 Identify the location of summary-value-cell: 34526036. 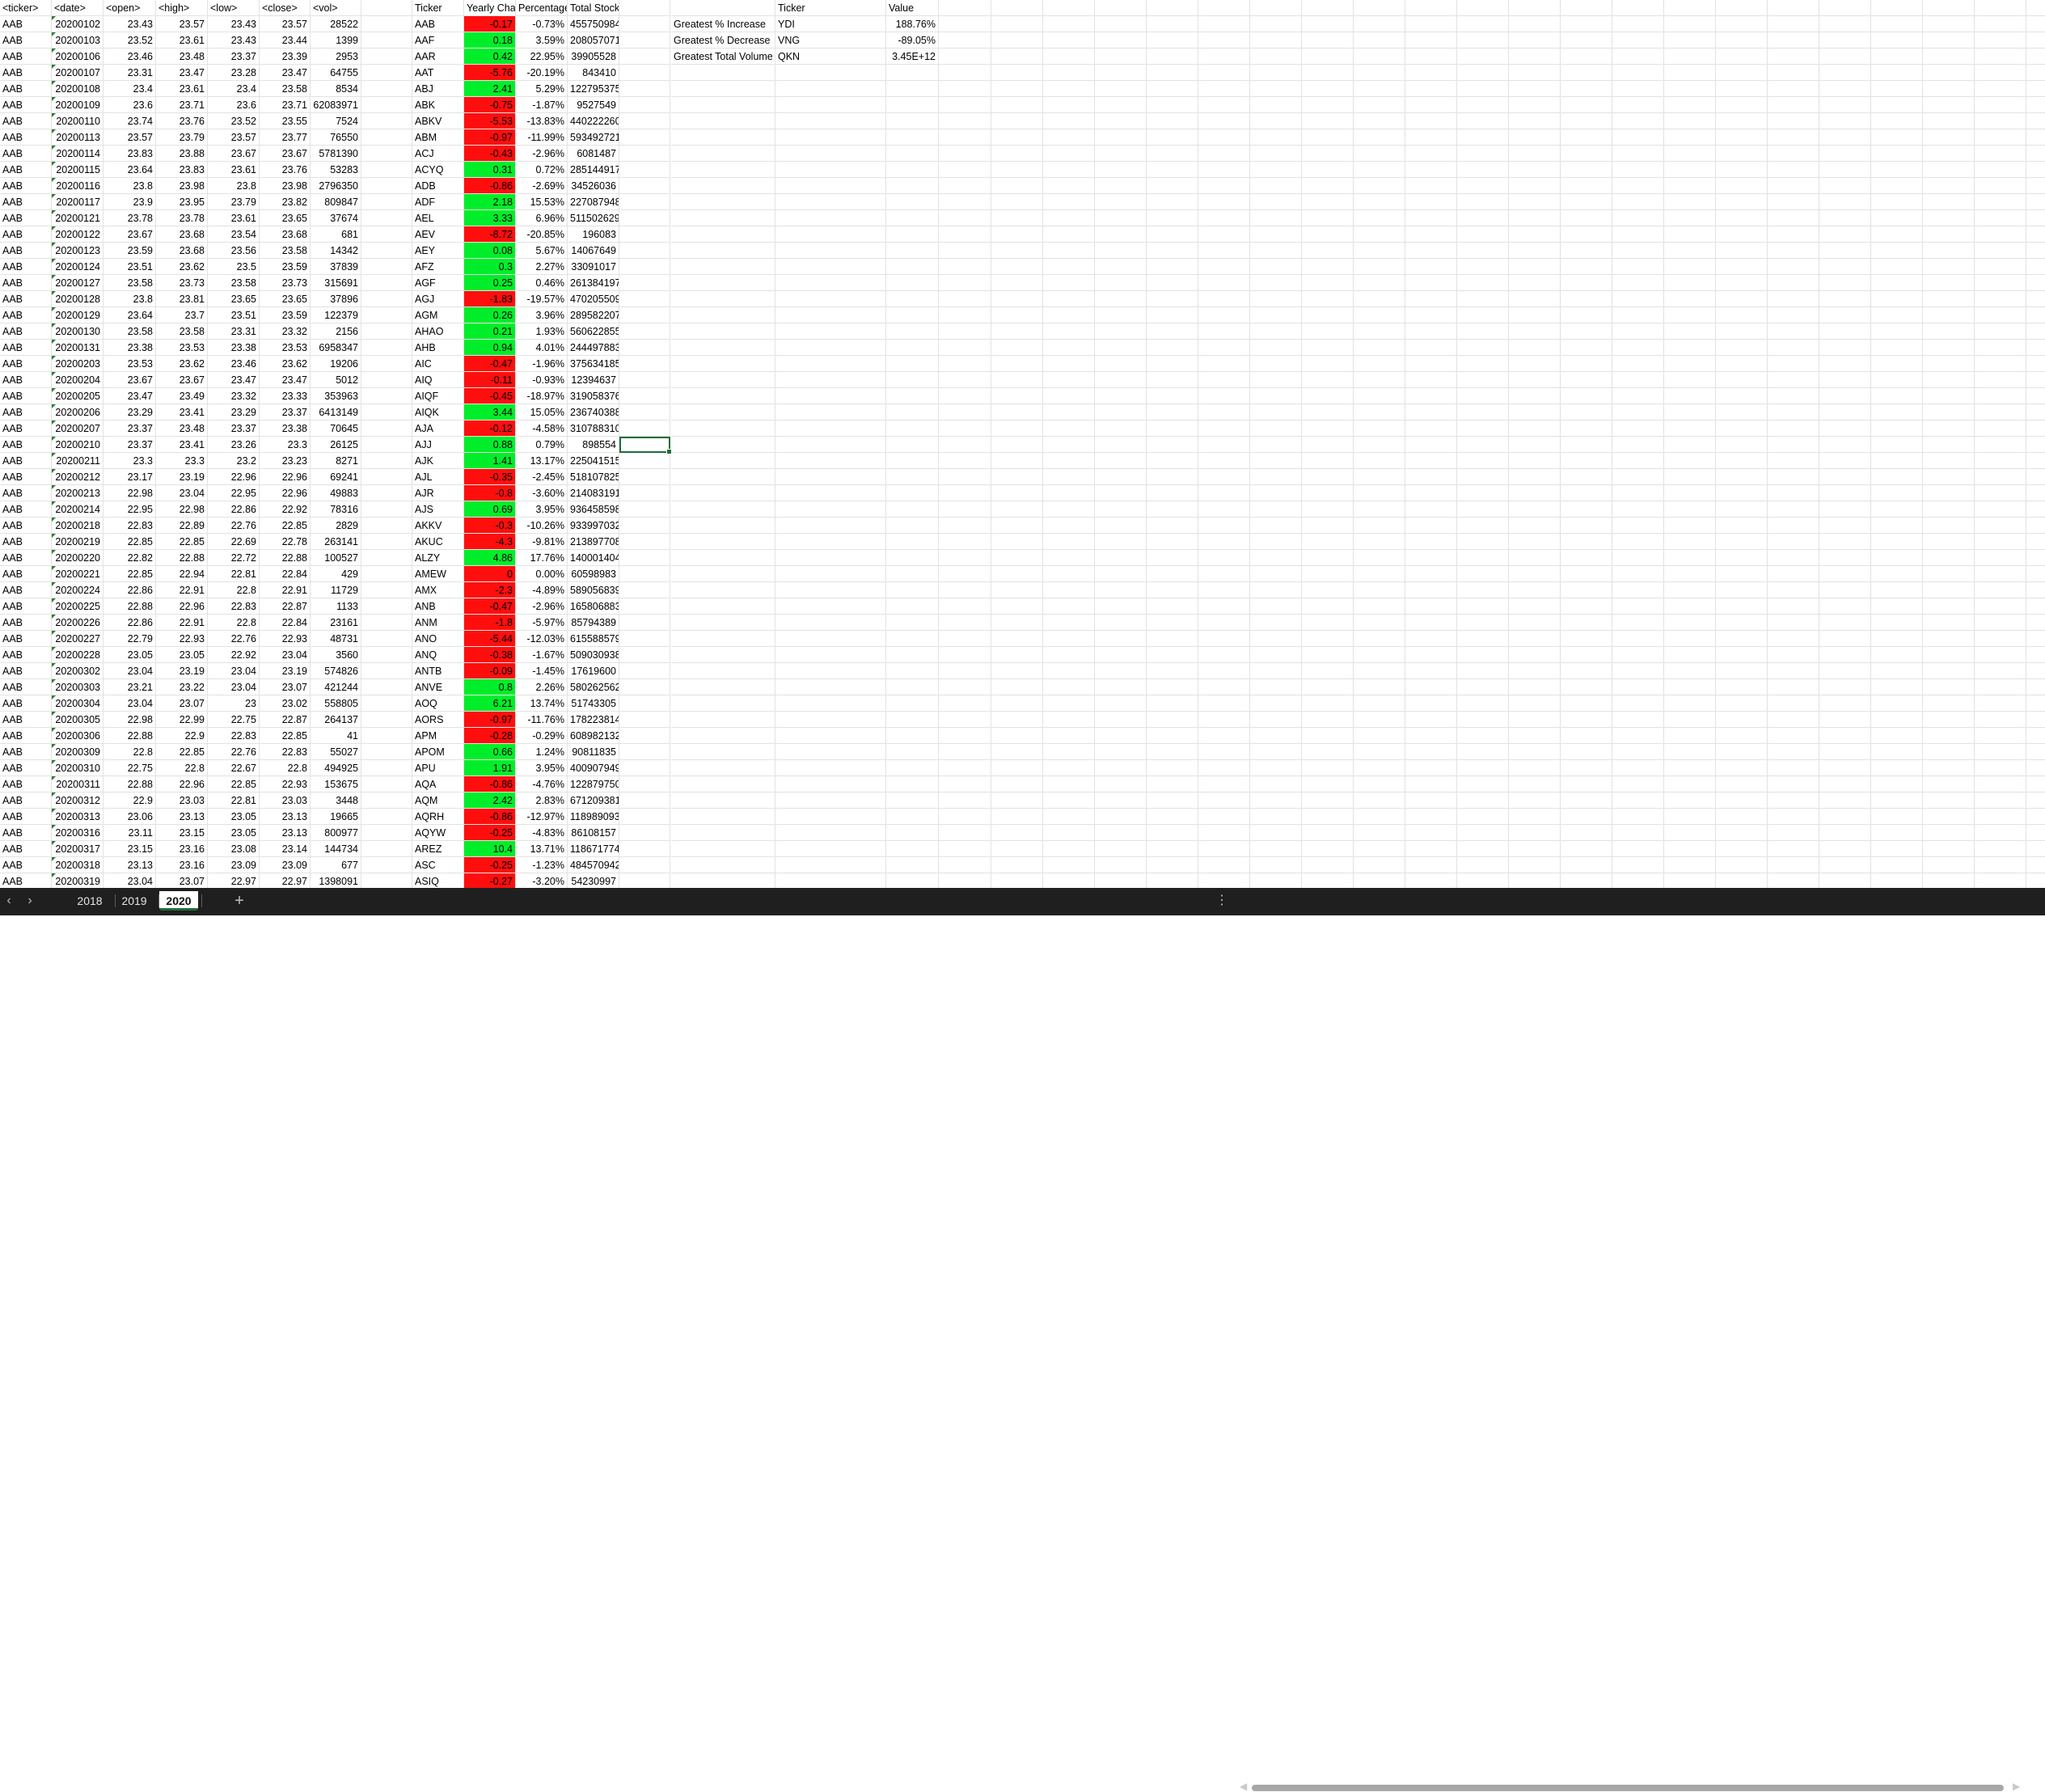
(593, 186).